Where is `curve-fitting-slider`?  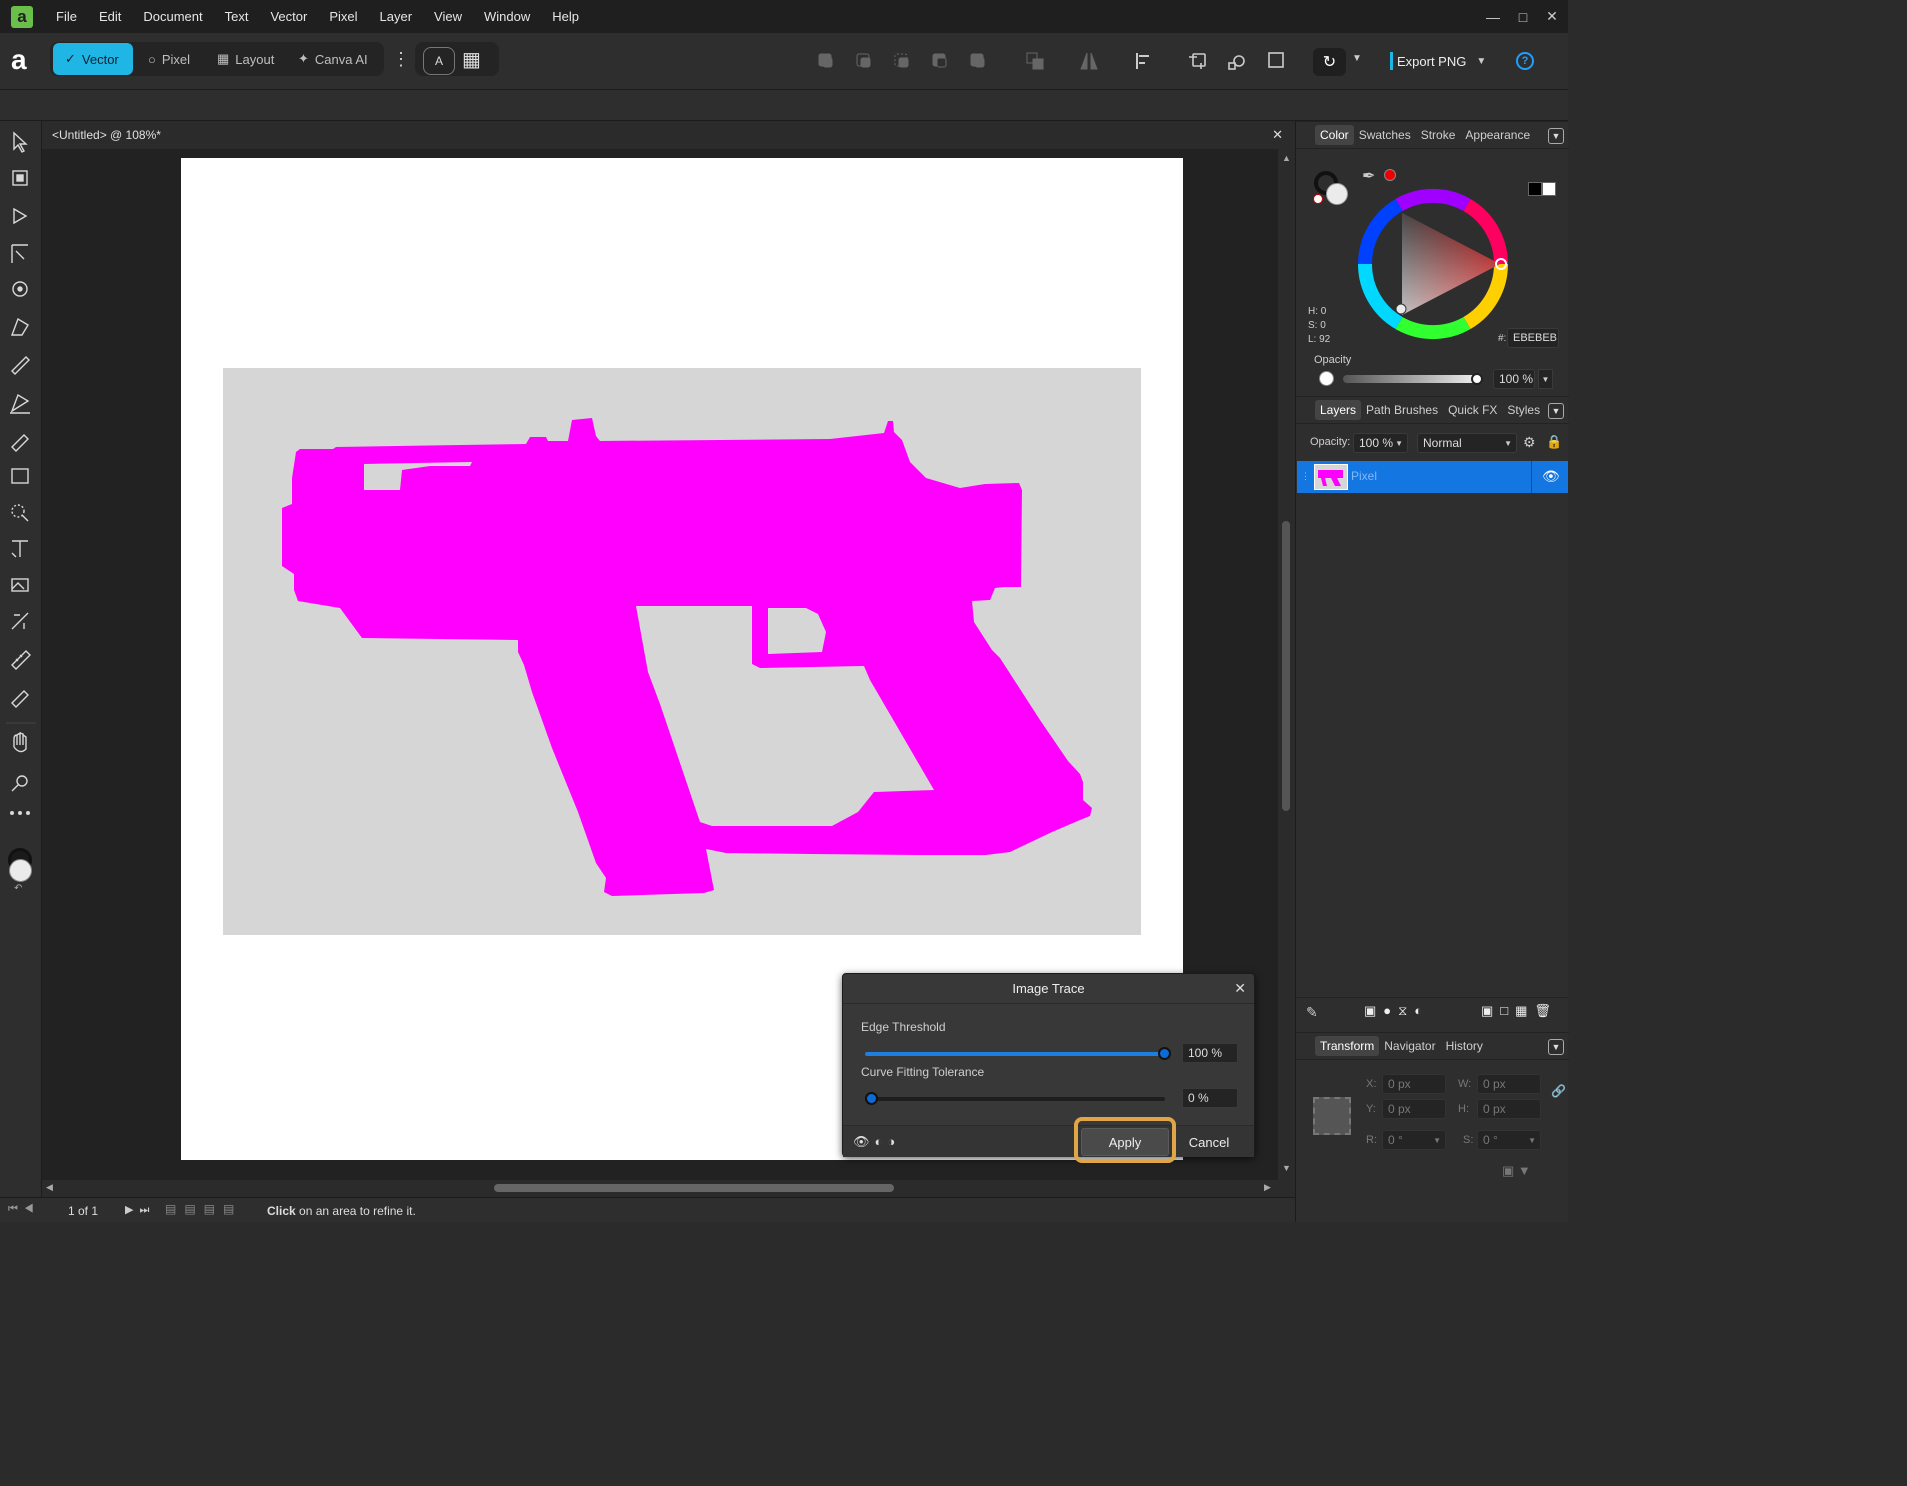
curve-fitting-slider is located at coordinates (1015, 1098).